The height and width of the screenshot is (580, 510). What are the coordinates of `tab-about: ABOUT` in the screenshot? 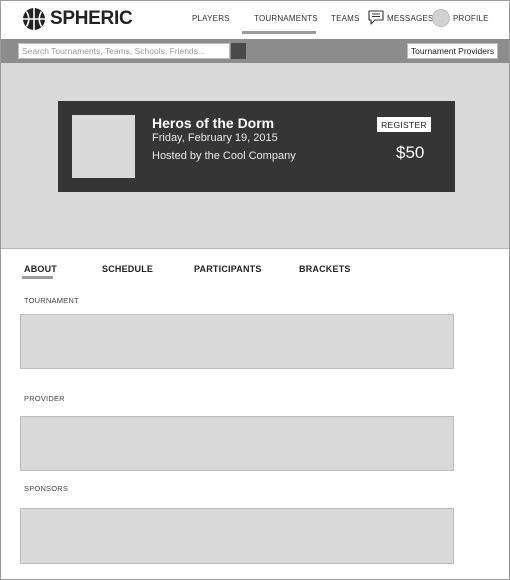 It's located at (40, 269).